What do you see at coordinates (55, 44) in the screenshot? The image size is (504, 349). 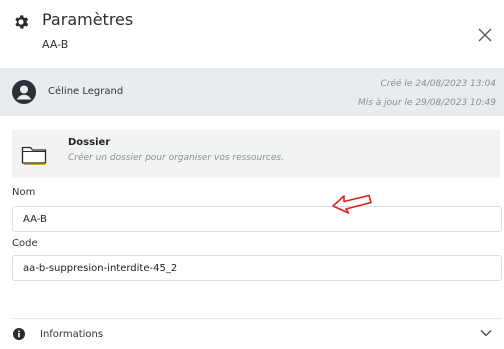 I see `panel-subtitle: AA-B` at bounding box center [55, 44].